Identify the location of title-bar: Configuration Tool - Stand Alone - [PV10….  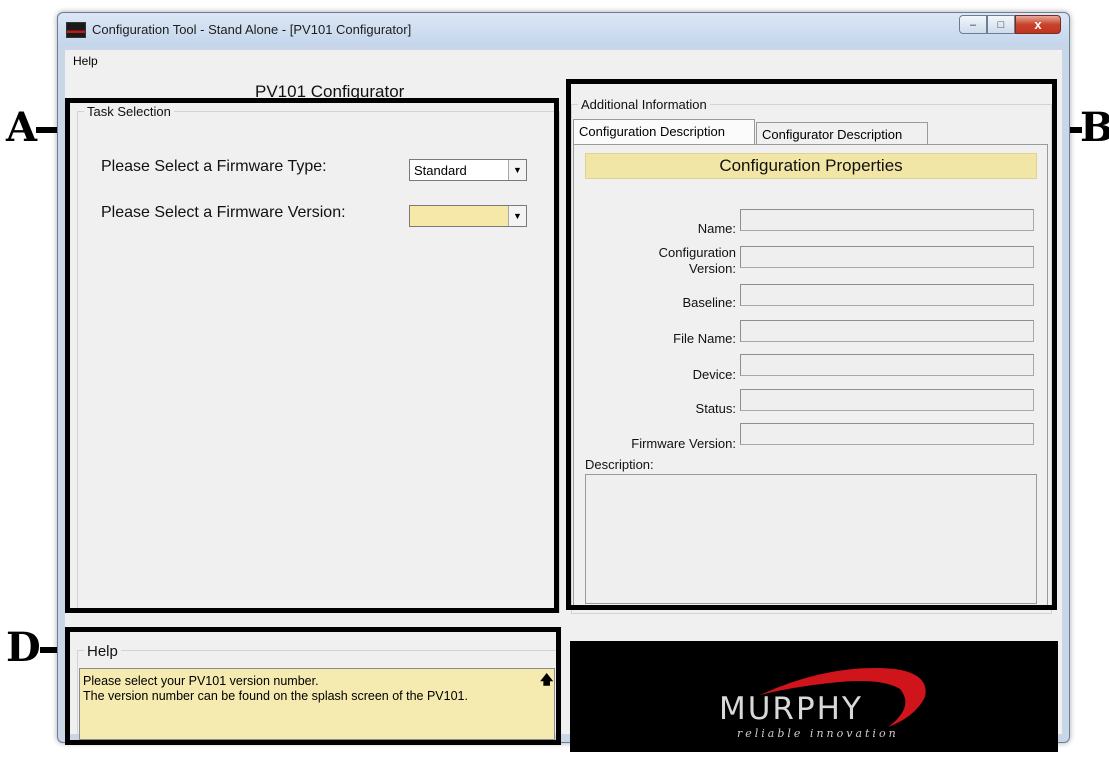
(563, 29).